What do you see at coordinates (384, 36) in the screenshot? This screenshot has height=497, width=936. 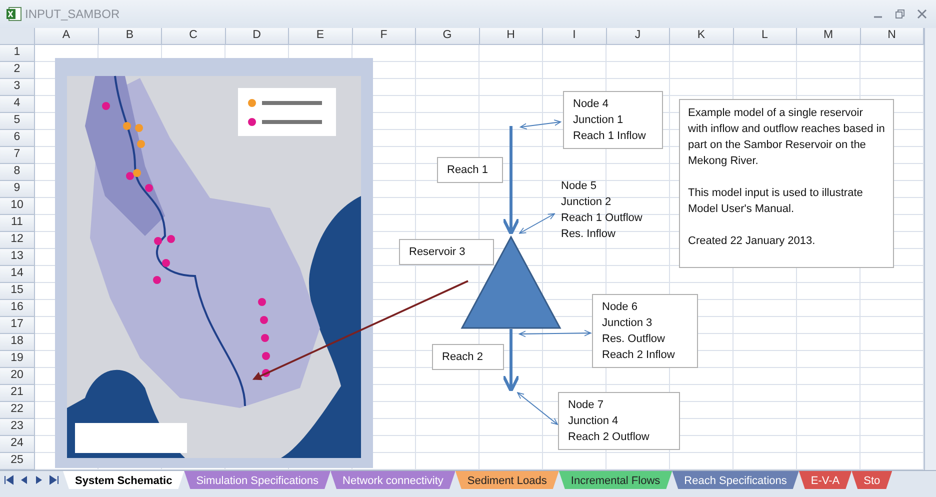 I see `column-header: F` at bounding box center [384, 36].